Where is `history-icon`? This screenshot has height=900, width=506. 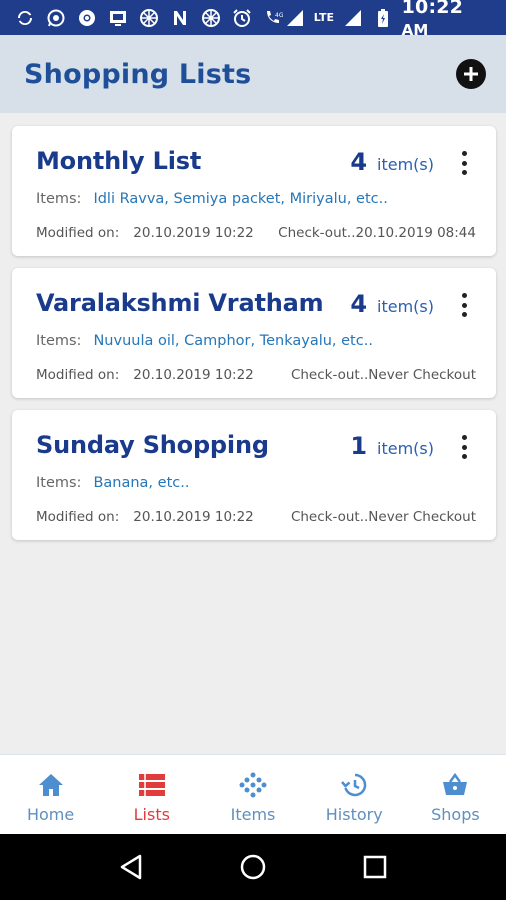
history-icon is located at coordinates (354, 785).